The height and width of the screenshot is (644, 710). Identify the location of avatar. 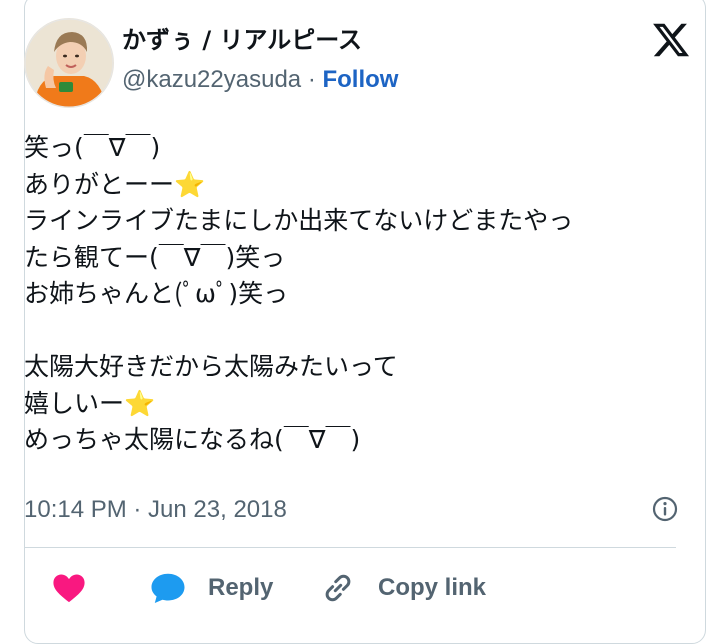
(69, 63).